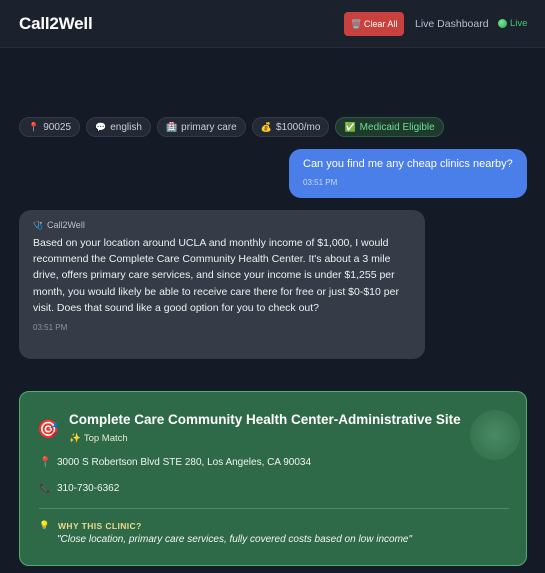 The image size is (545, 573). What do you see at coordinates (452, 24) in the screenshot?
I see `live-dashboard-link: Live Dashboard` at bounding box center [452, 24].